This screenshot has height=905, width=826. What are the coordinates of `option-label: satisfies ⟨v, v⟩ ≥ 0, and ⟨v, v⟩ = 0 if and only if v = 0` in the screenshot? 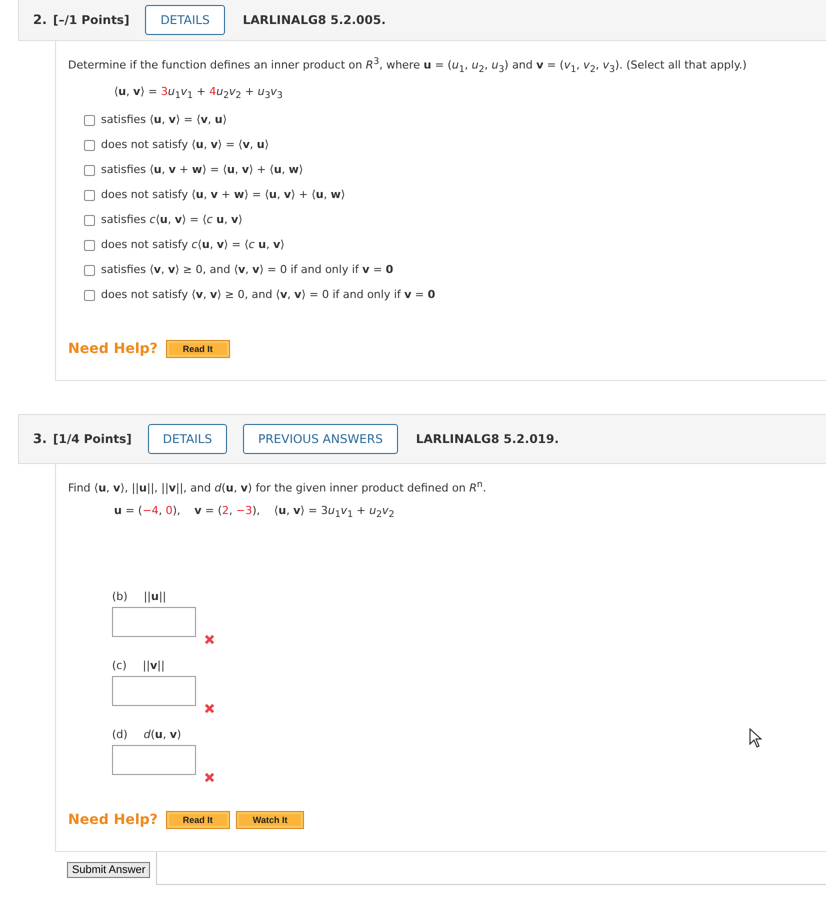 It's located at (247, 270).